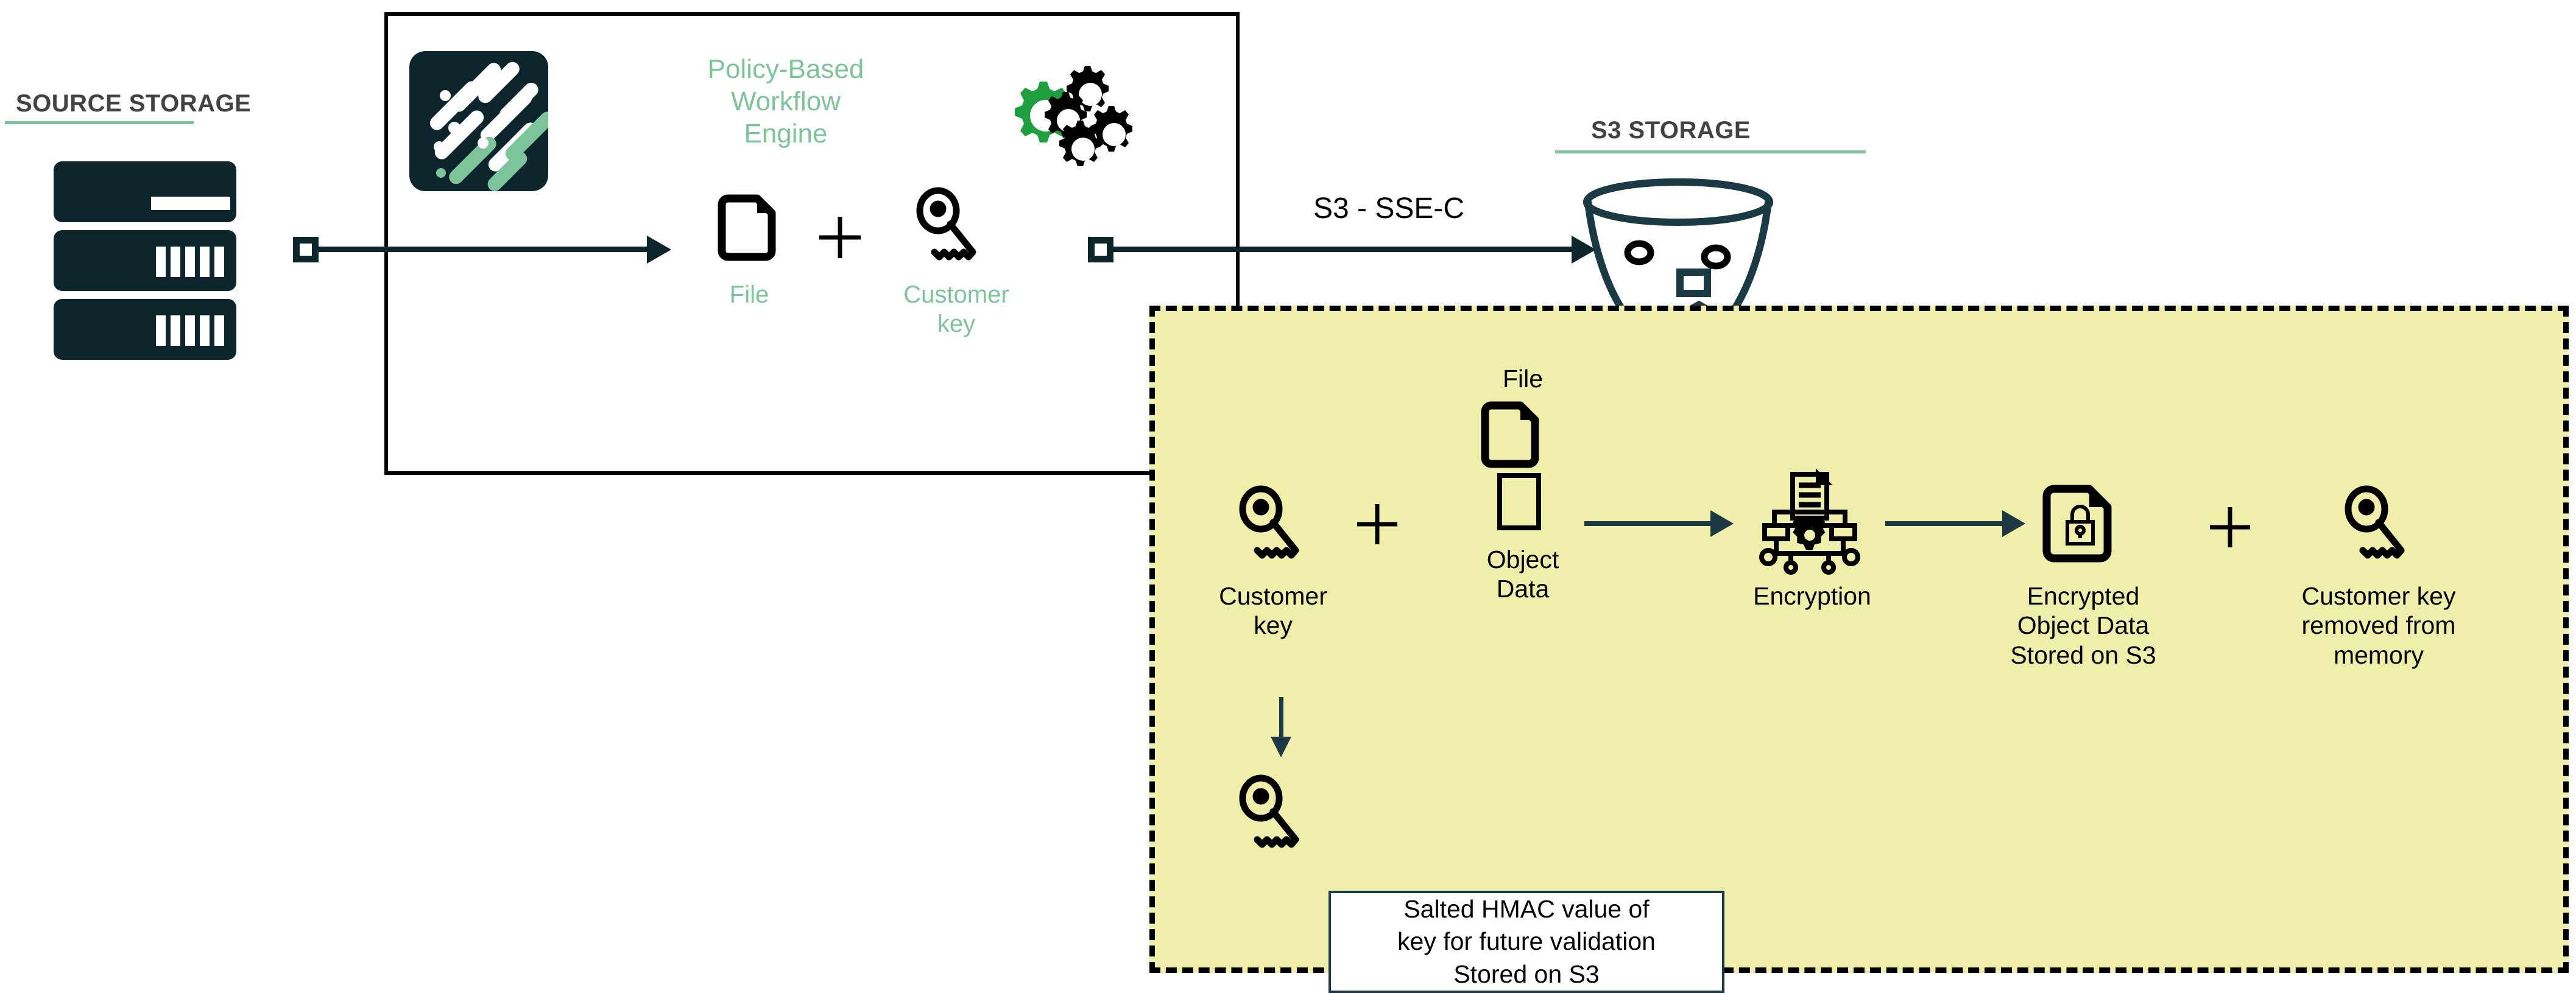 Image resolution: width=2576 pixels, height=993 pixels. Describe the element at coordinates (99, 123) in the screenshot. I see `source-storage-rule` at that location.